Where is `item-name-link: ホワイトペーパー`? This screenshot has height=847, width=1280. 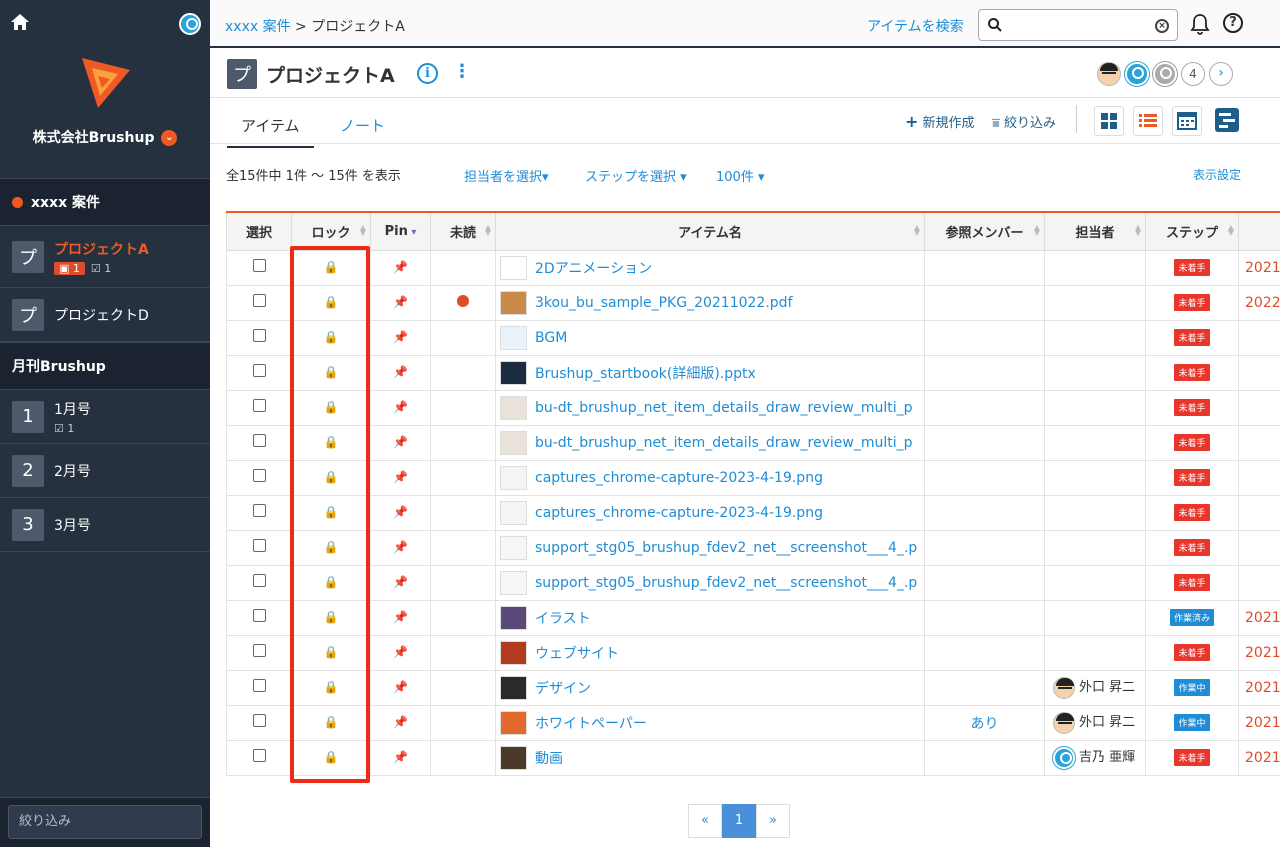 item-name-link: ホワイトペーパー is located at coordinates (591, 724).